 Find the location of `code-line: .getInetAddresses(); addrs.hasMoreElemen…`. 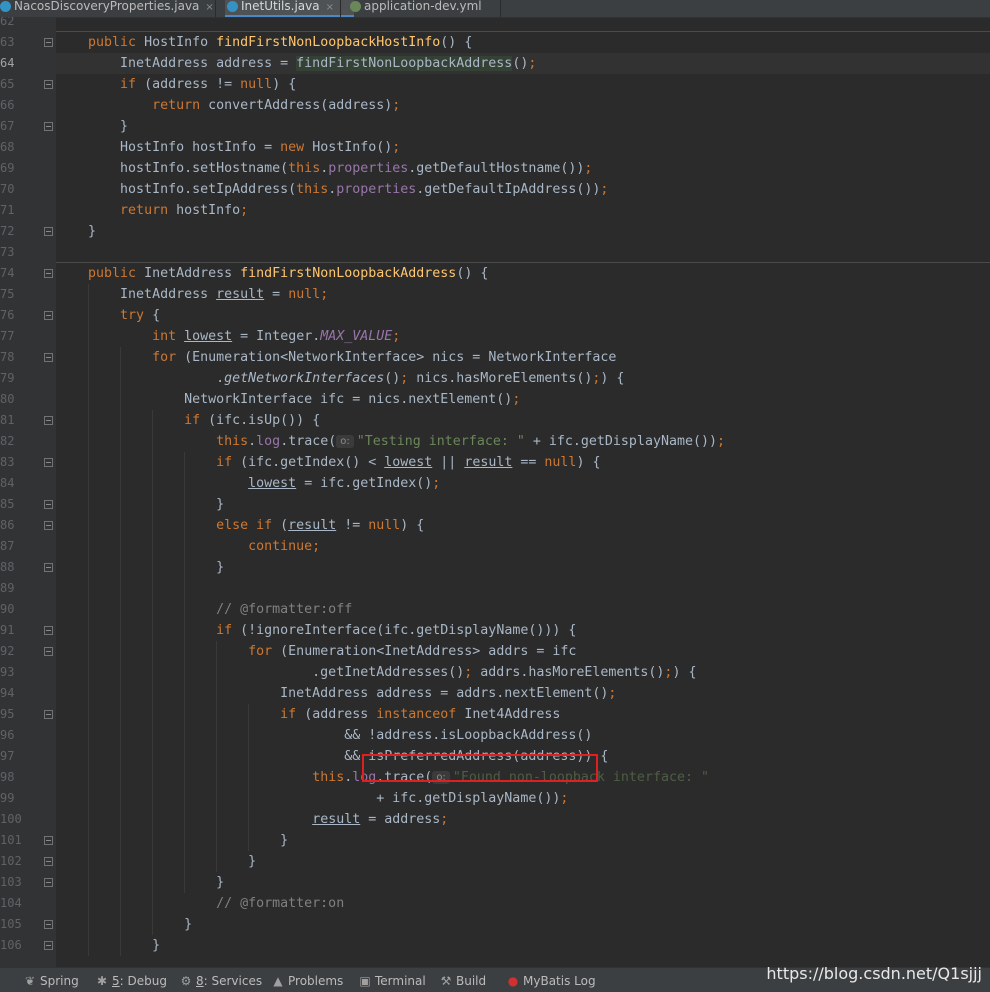

code-line: .getInetAddresses(); addrs.hasMoreElemen… is located at coordinates (523, 672).